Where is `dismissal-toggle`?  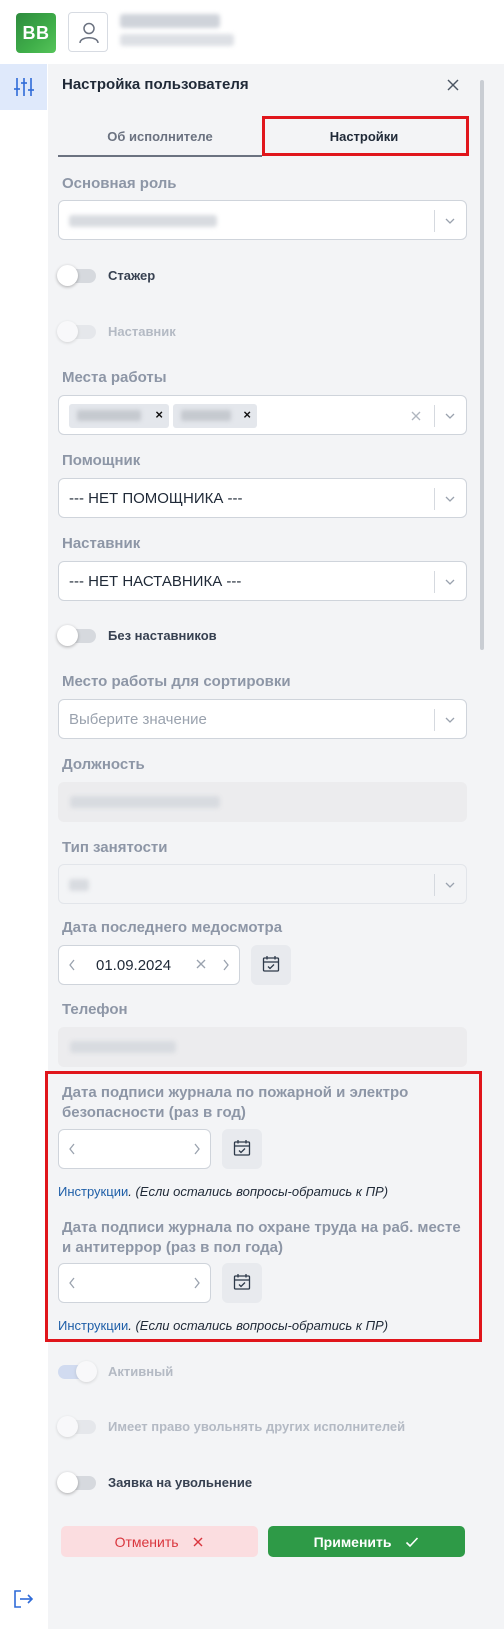
dismissal-toggle is located at coordinates (76, 1482).